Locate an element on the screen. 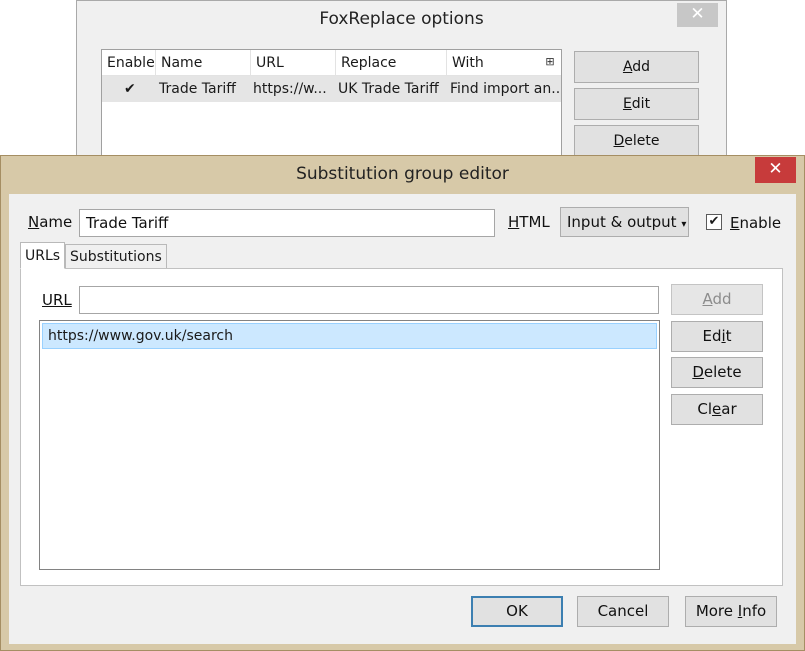 The height and width of the screenshot is (651, 805). cancel-button: Cancel is located at coordinates (623, 611).